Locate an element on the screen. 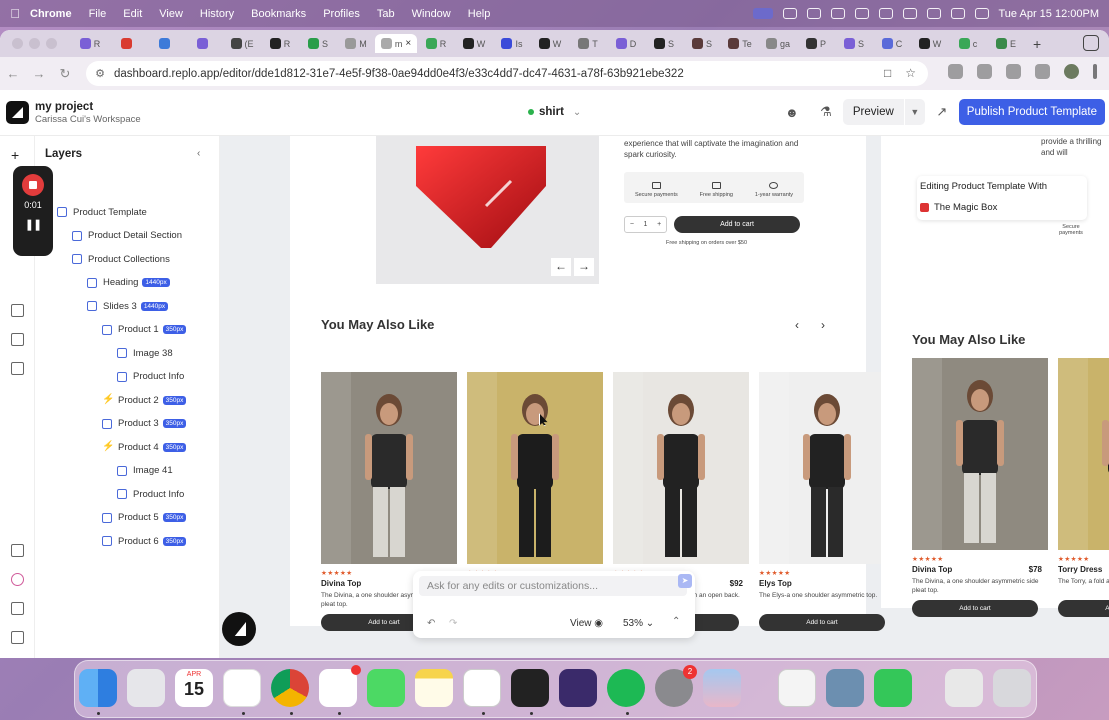 This screenshot has width=1109, height=720. publish-button: Publish Product Template is located at coordinates (1031, 112).